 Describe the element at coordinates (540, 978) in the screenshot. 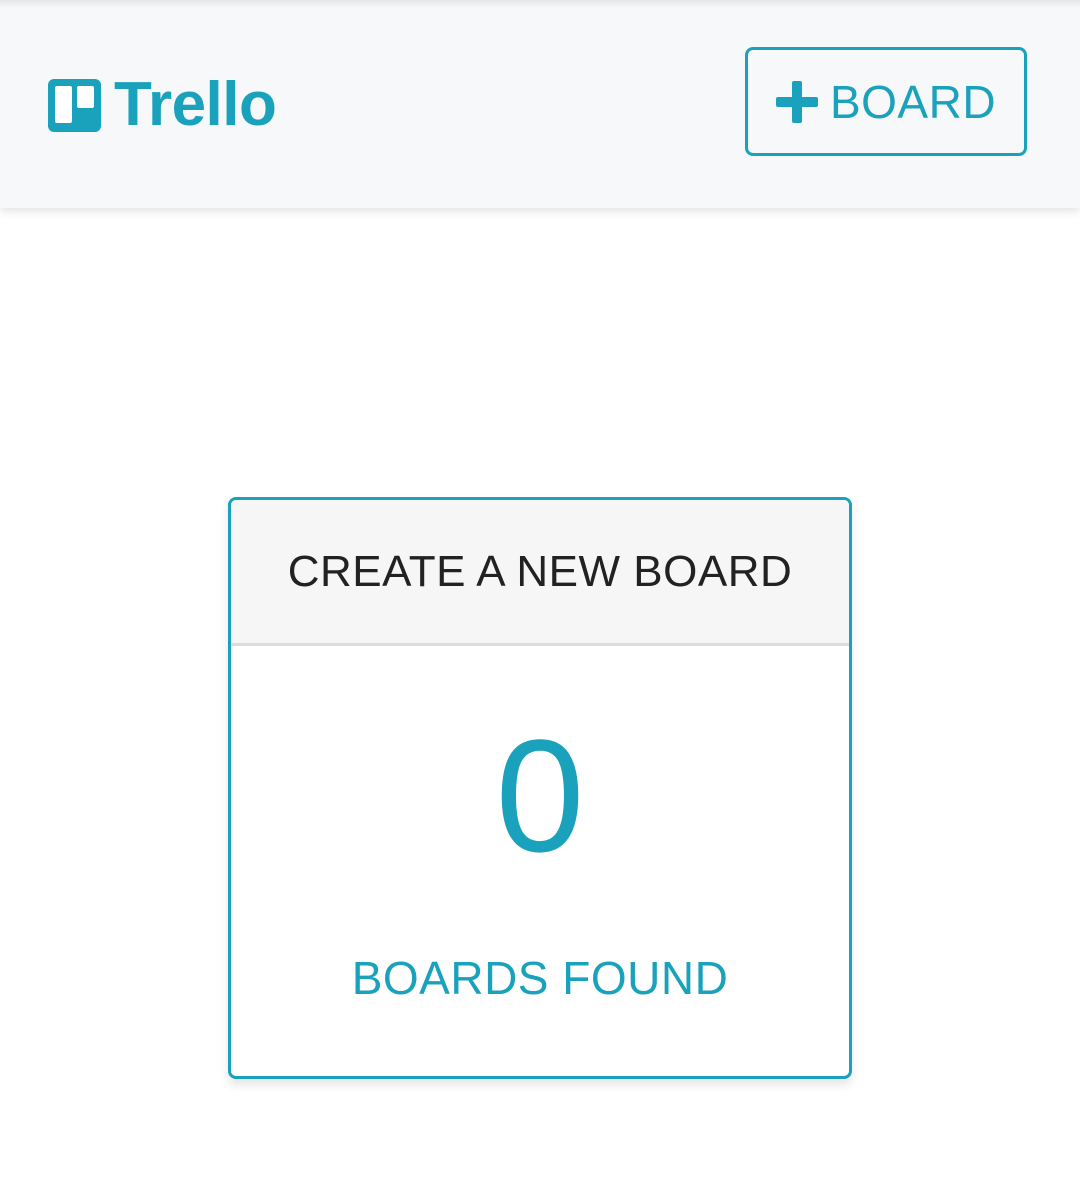

I see `boards-found-label: BOARDS FOUND` at that location.